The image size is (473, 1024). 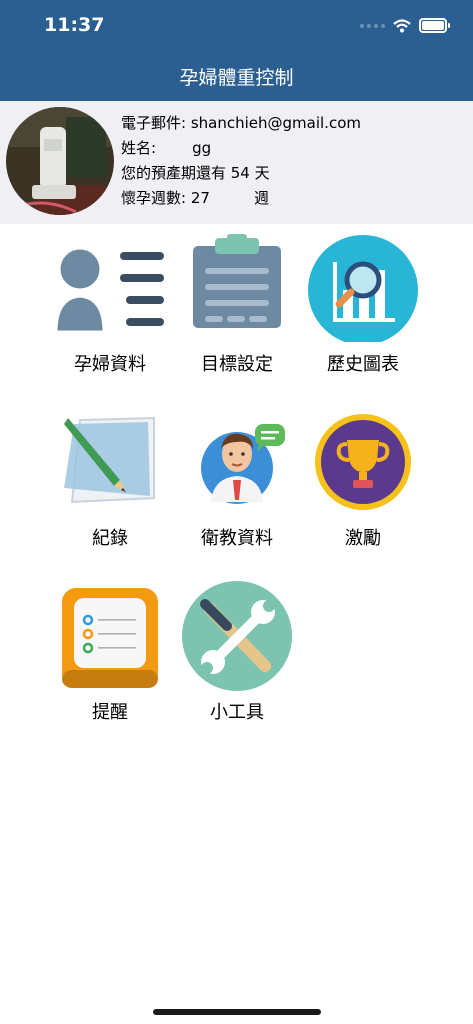 What do you see at coordinates (237, 364) in the screenshot?
I see `menu-label-goal-setting: 目標設定` at bounding box center [237, 364].